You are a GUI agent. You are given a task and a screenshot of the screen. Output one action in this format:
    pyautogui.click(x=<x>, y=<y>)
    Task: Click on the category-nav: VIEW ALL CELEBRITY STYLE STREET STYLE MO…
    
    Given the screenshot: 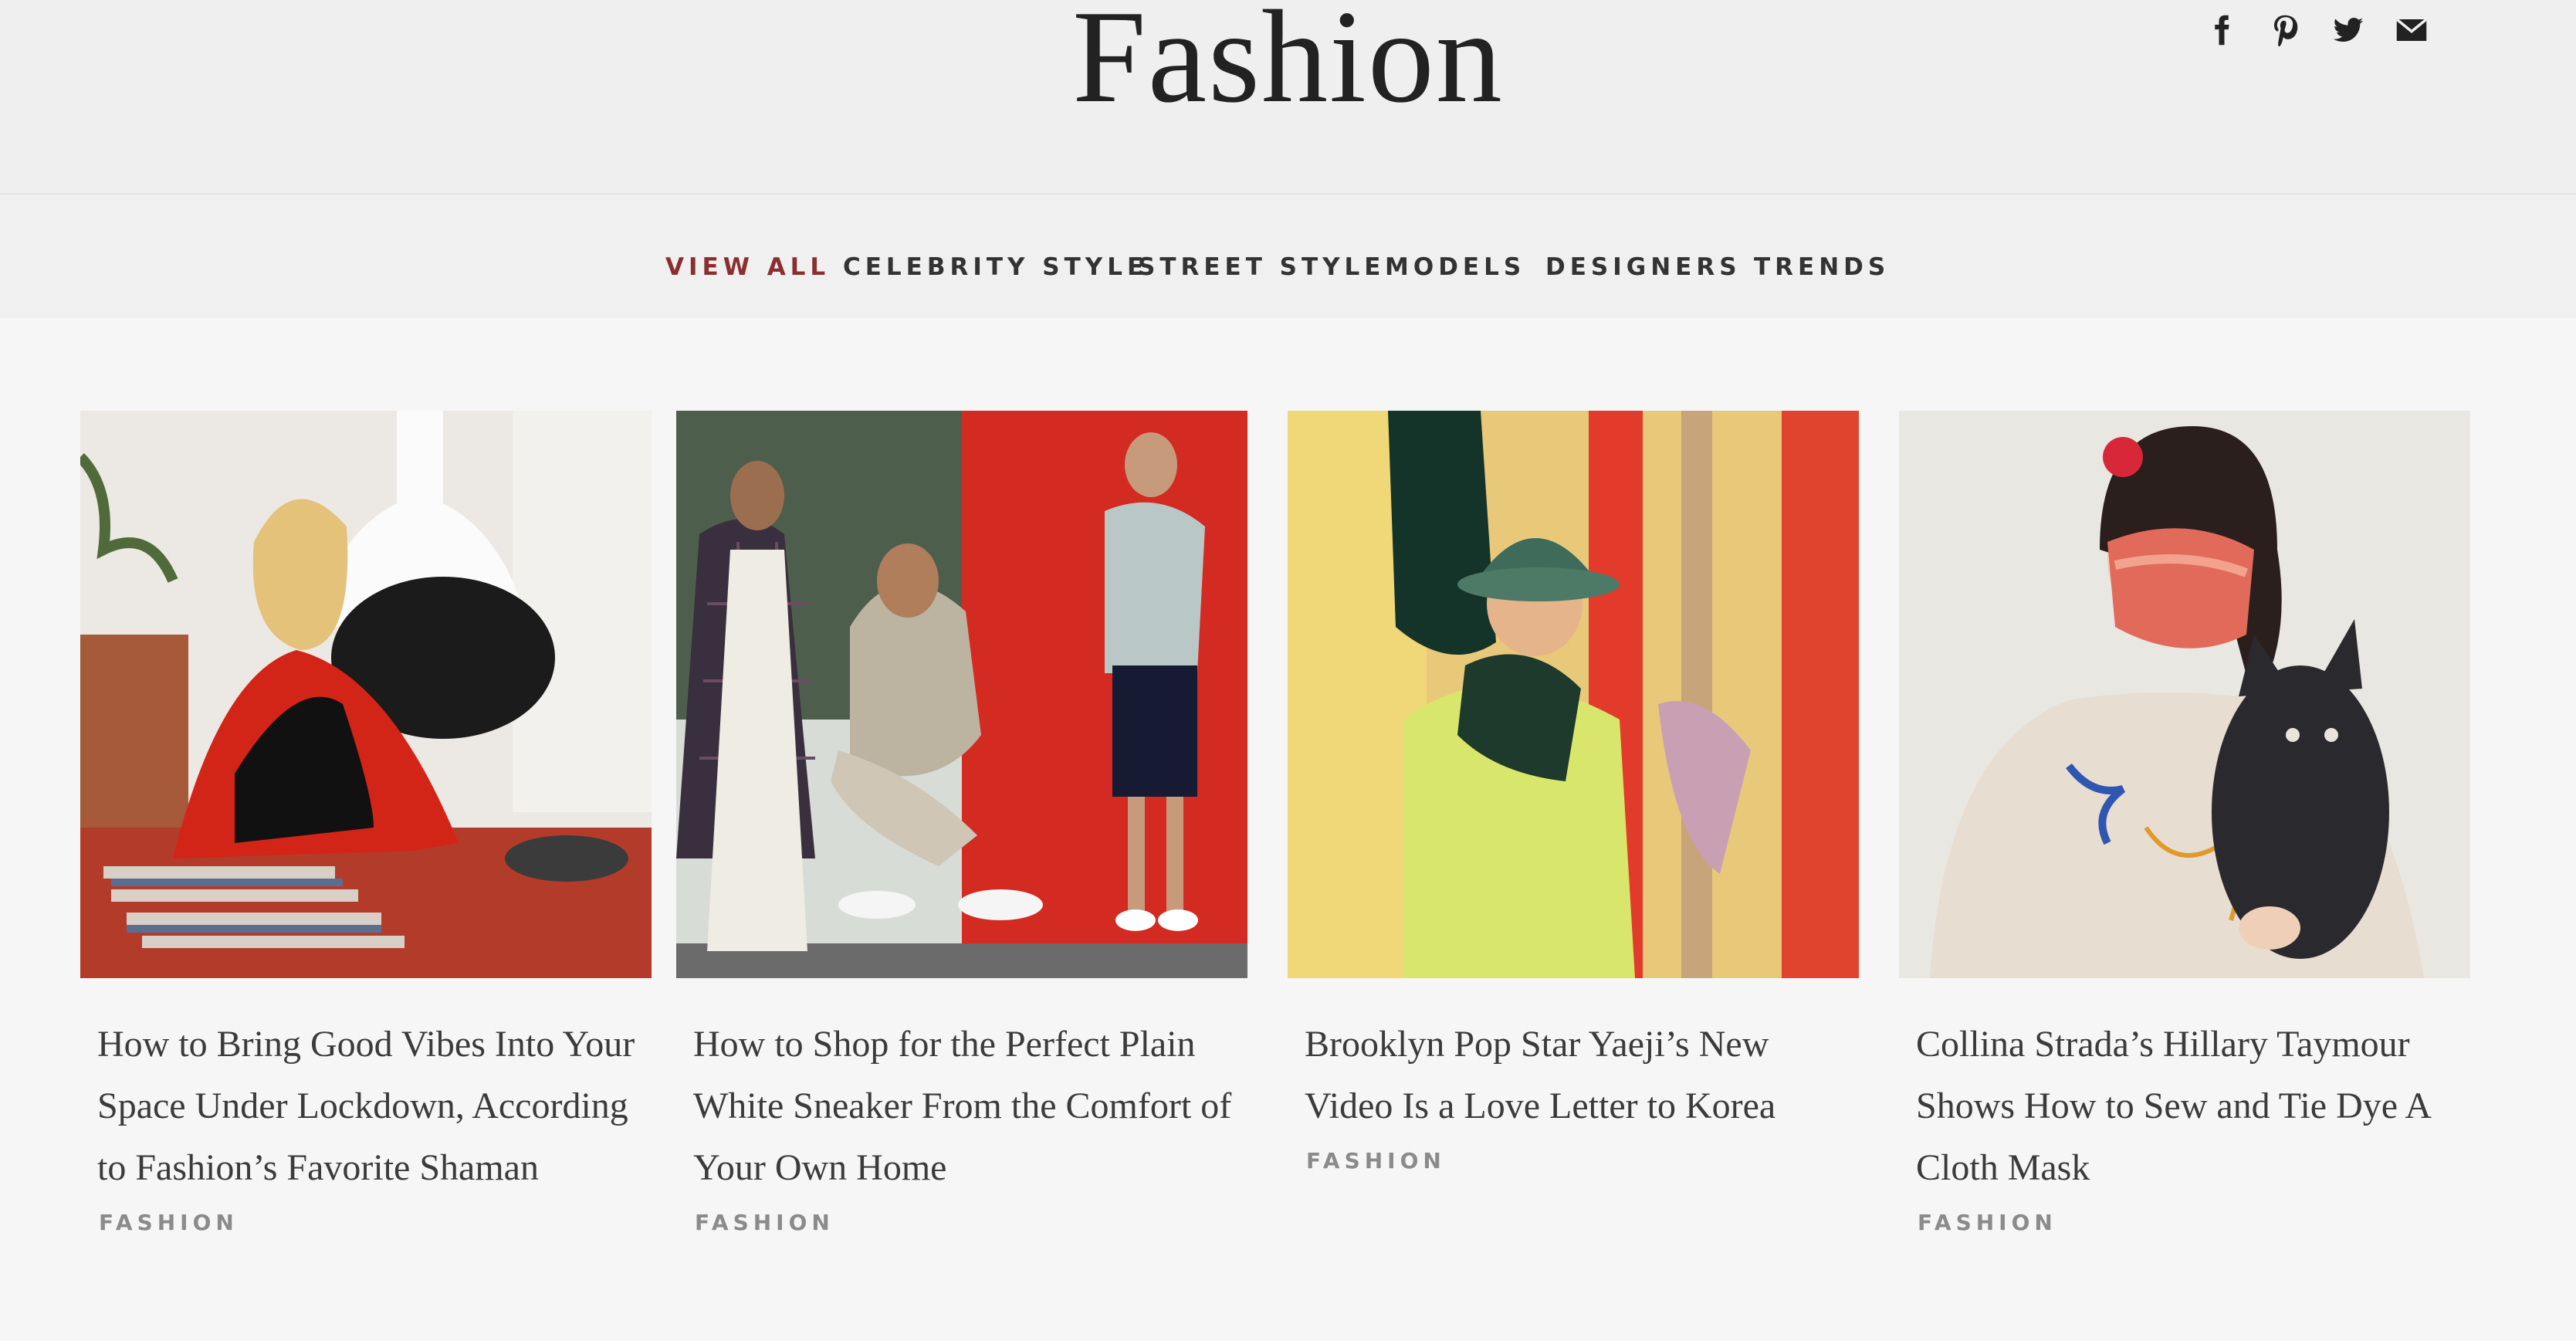 What is the action you would take?
    pyautogui.click(x=1288, y=256)
    